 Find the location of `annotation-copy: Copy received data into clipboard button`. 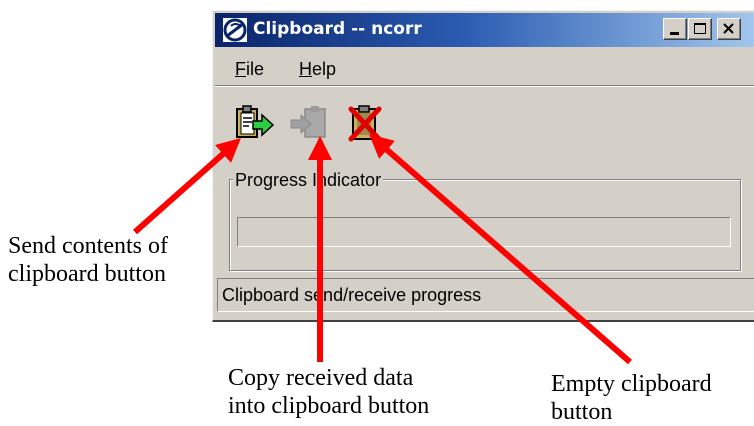

annotation-copy: Copy received data into clipboard button is located at coordinates (378, 392).